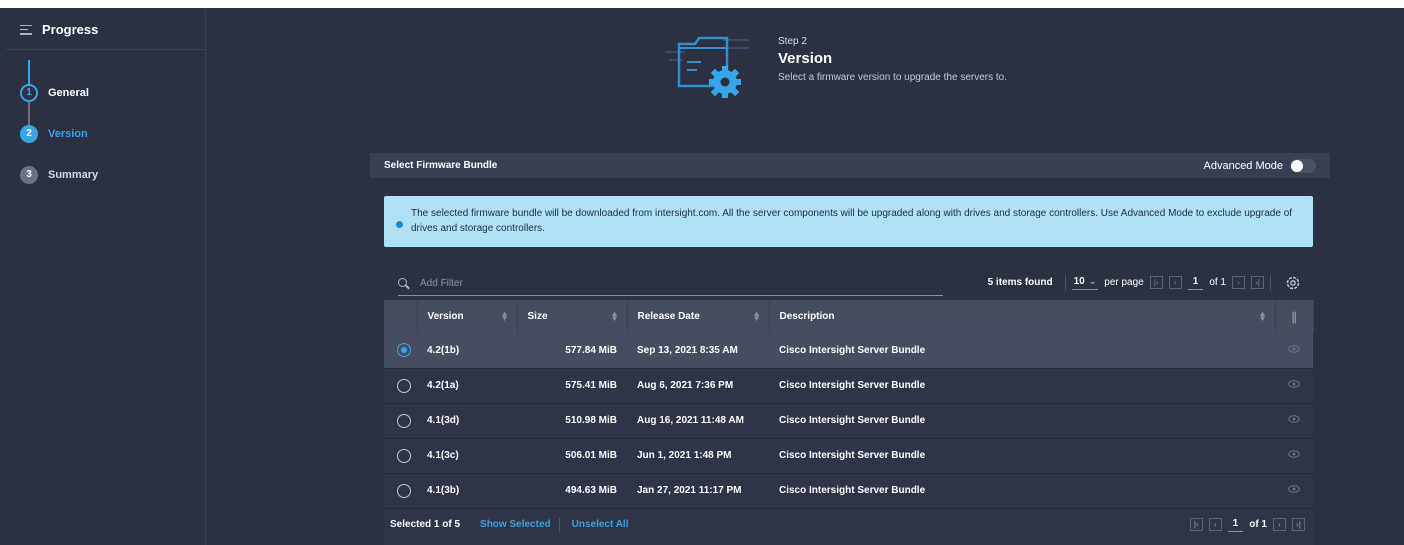 Image resolution: width=1404 pixels, height=545 pixels. I want to click on bundle-section-label: Select Firmware Bundle, so click(441, 165).